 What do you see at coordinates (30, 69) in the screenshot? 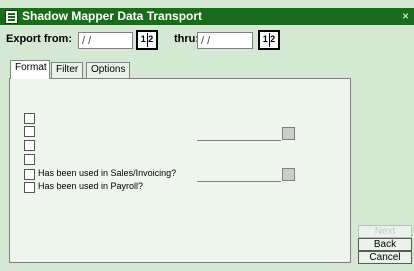
I see `tab-format: Format` at bounding box center [30, 69].